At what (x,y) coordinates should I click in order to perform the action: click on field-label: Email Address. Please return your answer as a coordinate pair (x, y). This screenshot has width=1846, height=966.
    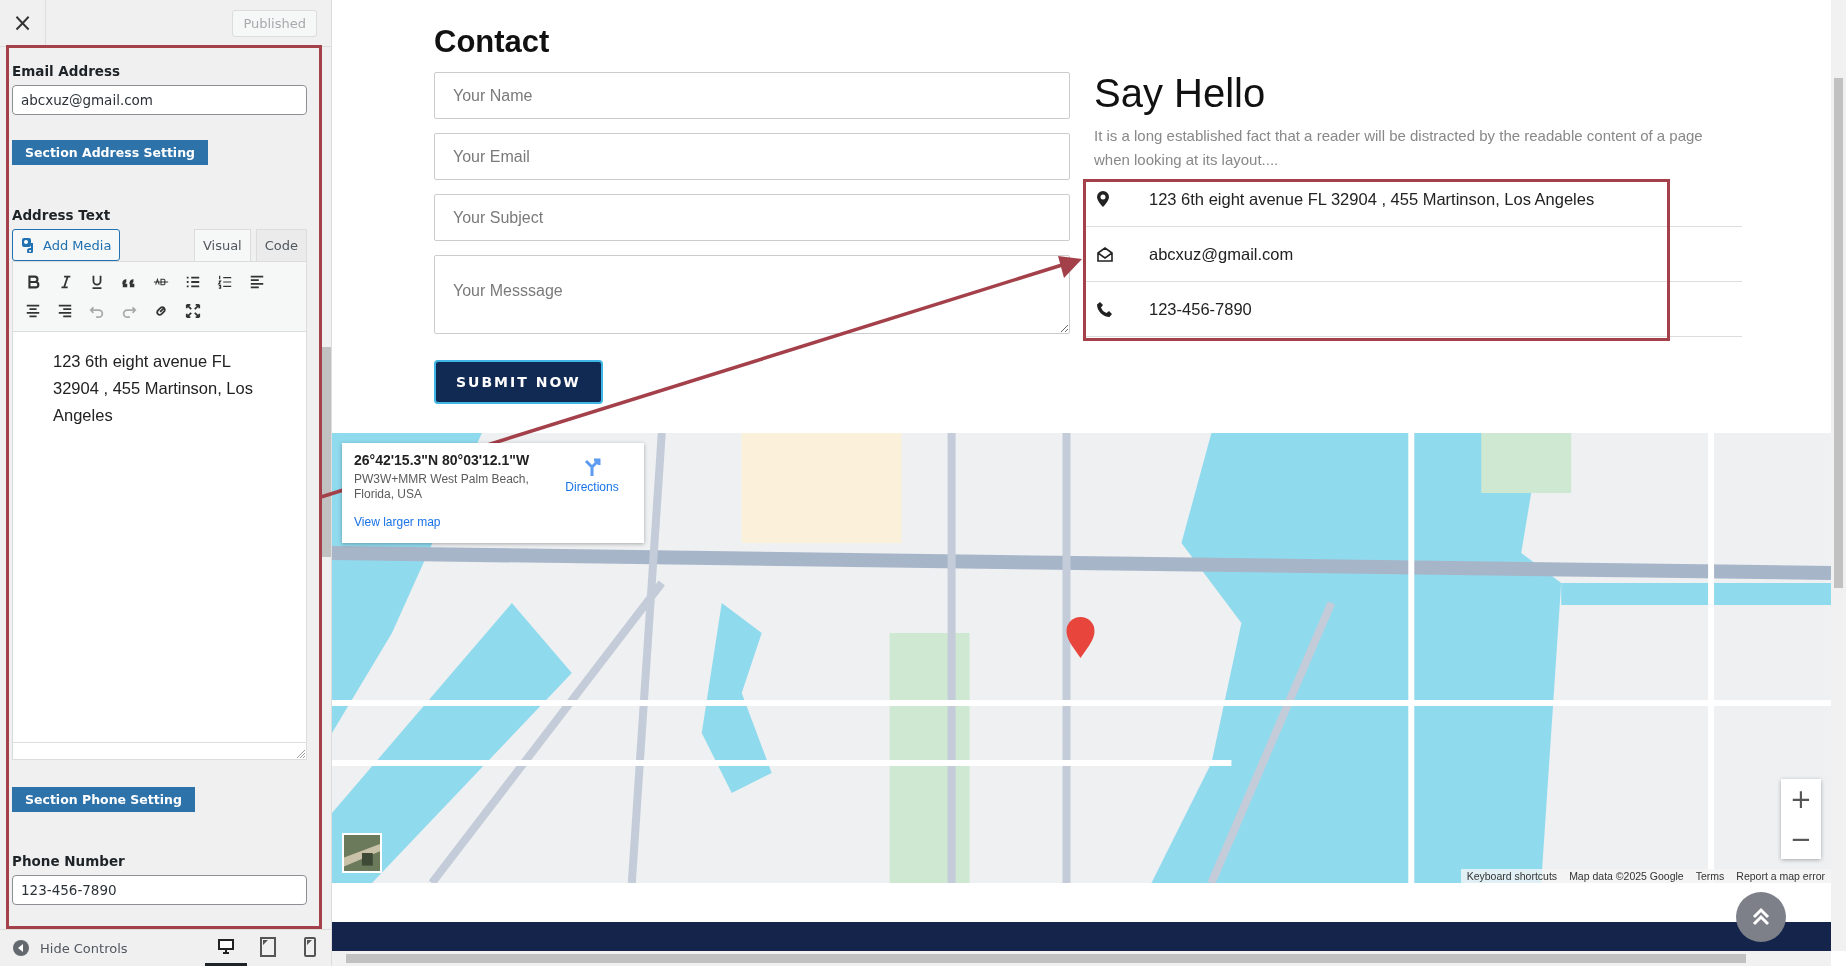
    Looking at the image, I should click on (66, 71).